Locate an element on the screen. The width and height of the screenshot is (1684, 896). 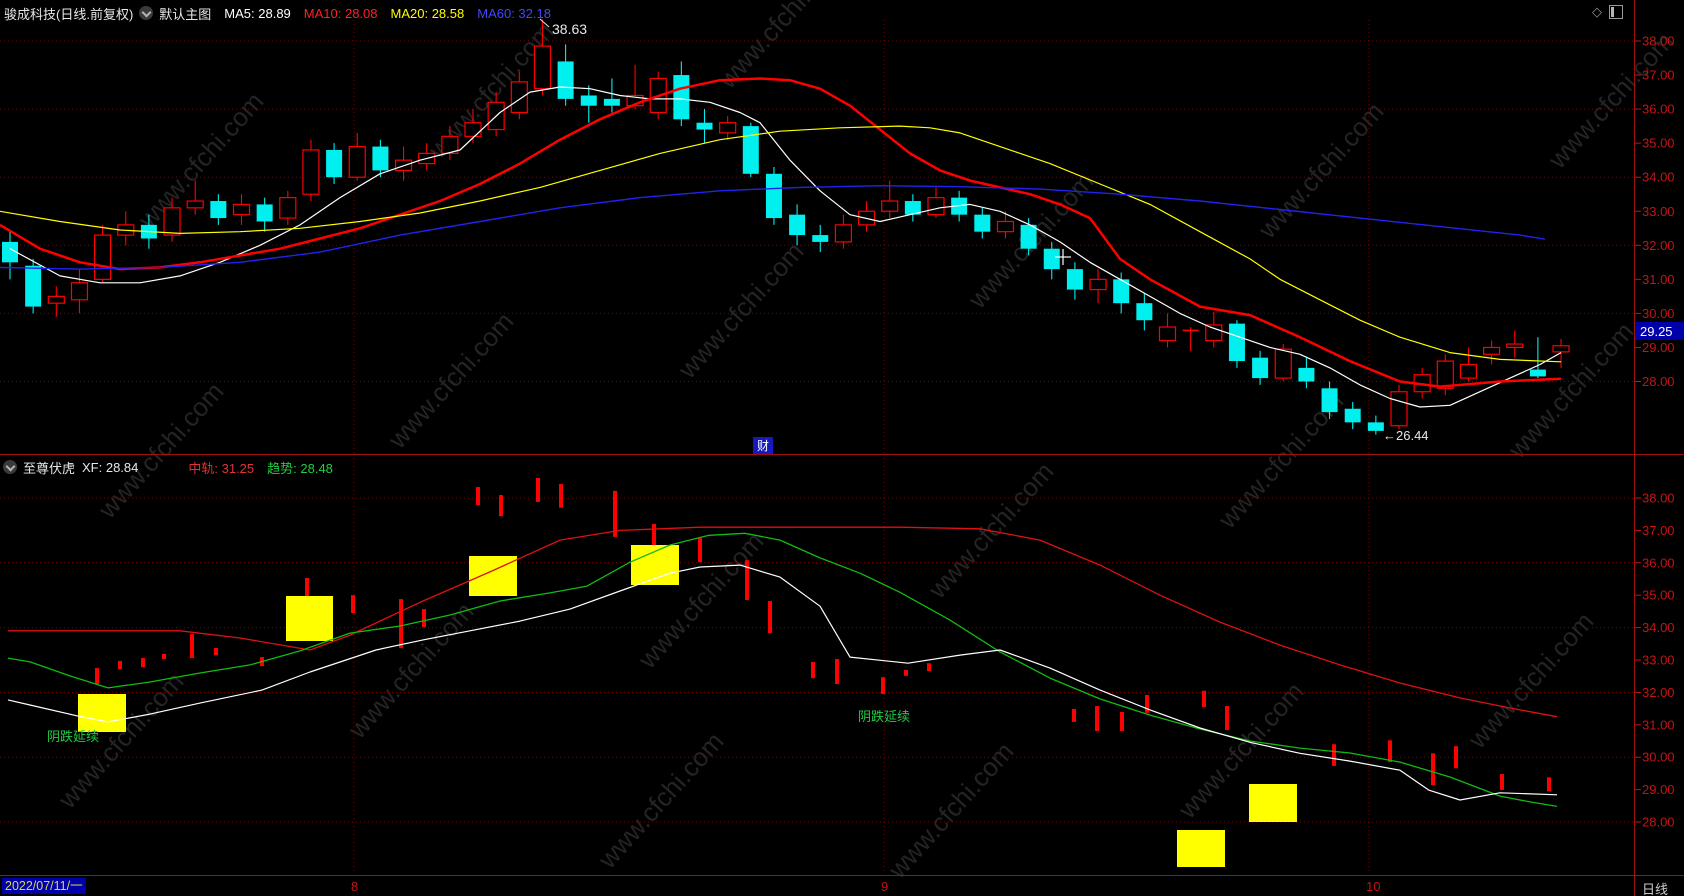
indicator-name: 至尊伏虎 is located at coordinates (49, 468).